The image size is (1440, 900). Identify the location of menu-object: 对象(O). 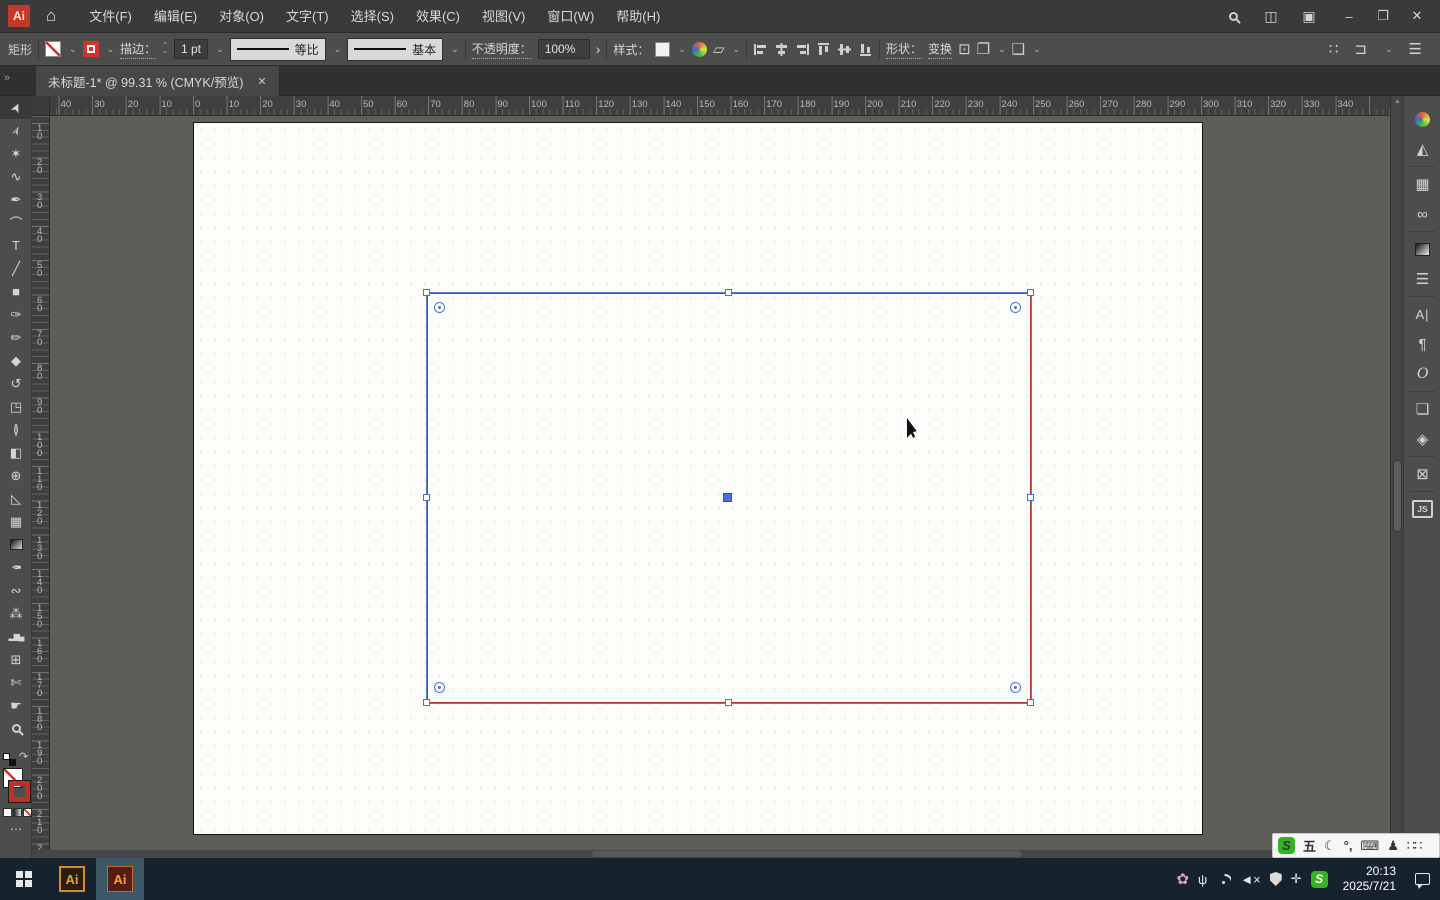
(241, 16).